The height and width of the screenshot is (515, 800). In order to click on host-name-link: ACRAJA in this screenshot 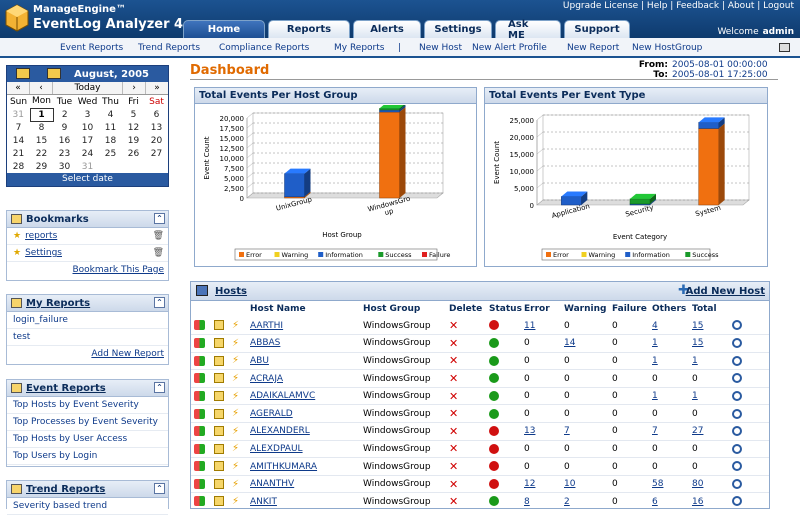, I will do `click(303, 378)`.